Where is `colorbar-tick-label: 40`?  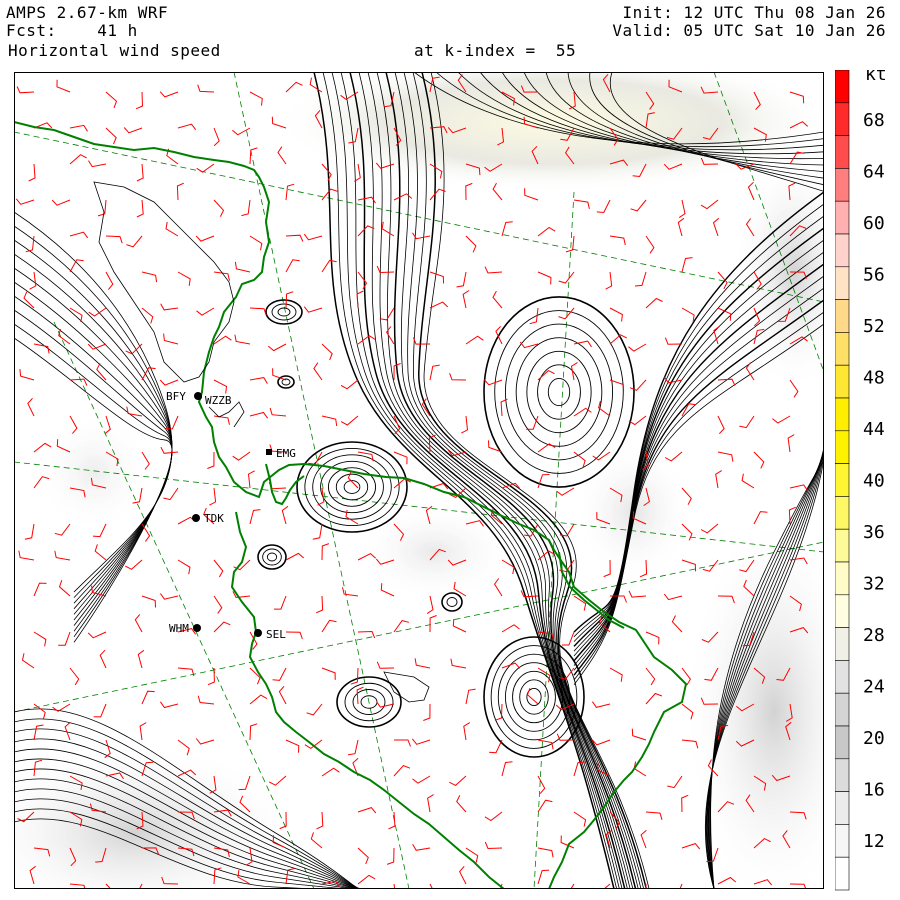
colorbar-tick-label: 40 is located at coordinates (874, 481).